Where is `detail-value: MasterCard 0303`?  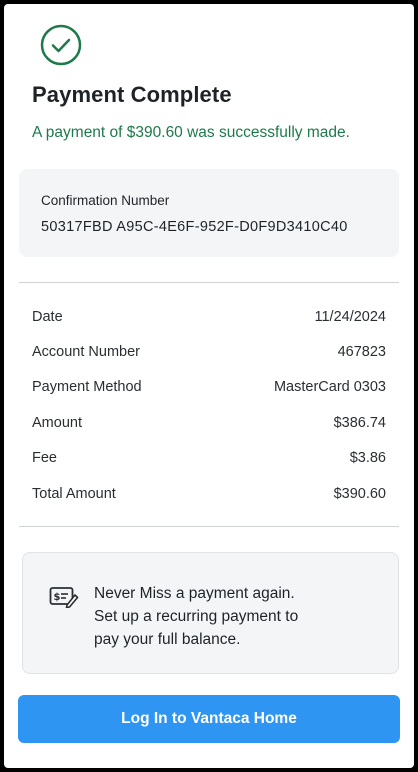
detail-value: MasterCard 0303 is located at coordinates (329, 387).